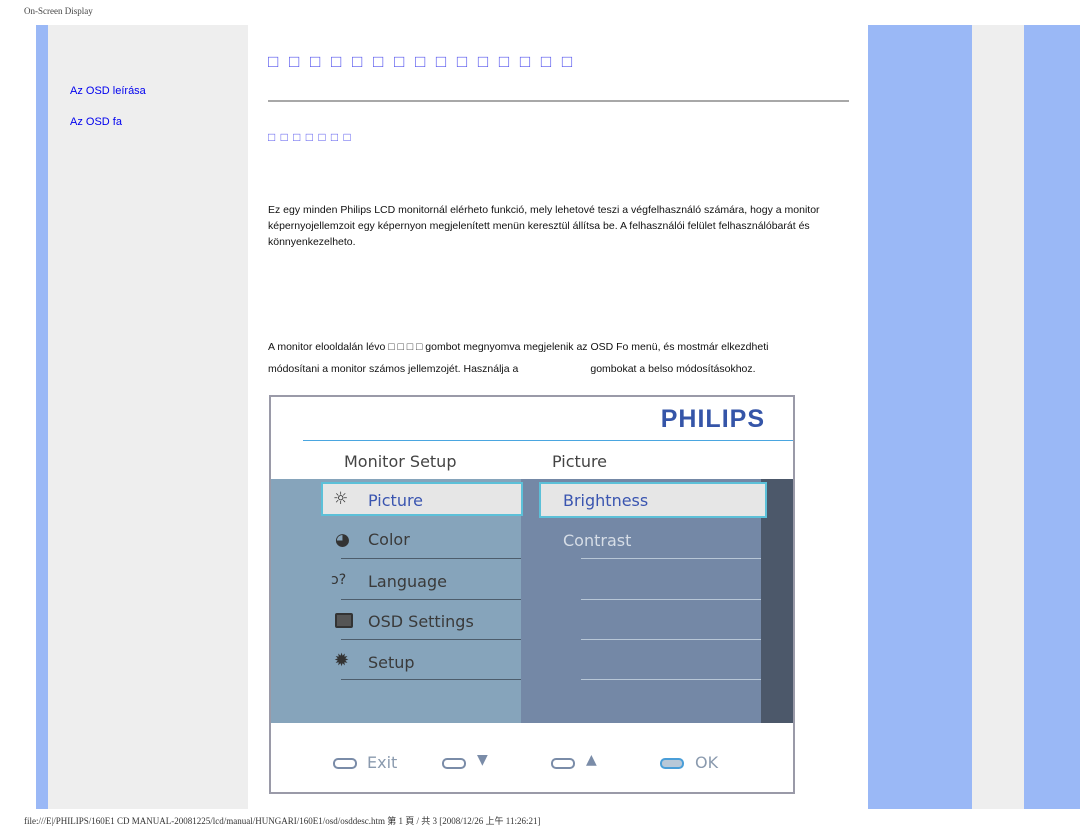  I want to click on palette-icon: ◕, so click(342, 540).